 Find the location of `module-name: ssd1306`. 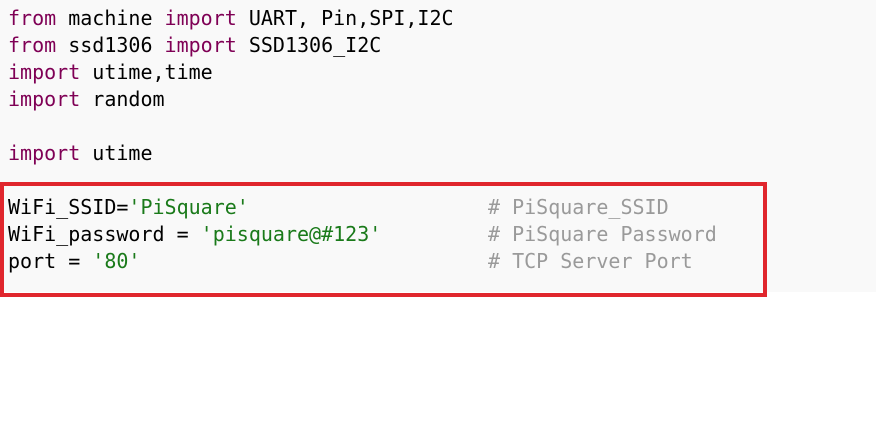

module-name: ssd1306 is located at coordinates (110, 45).